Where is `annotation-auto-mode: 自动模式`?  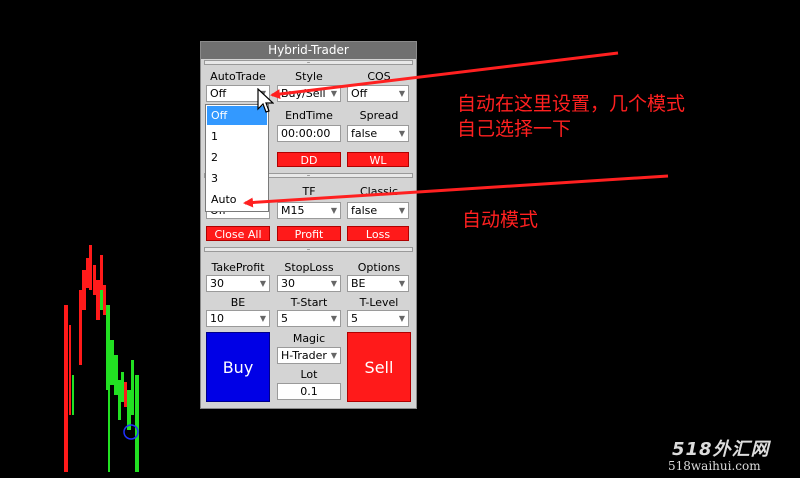
annotation-auto-mode: 自动模式 is located at coordinates (500, 220).